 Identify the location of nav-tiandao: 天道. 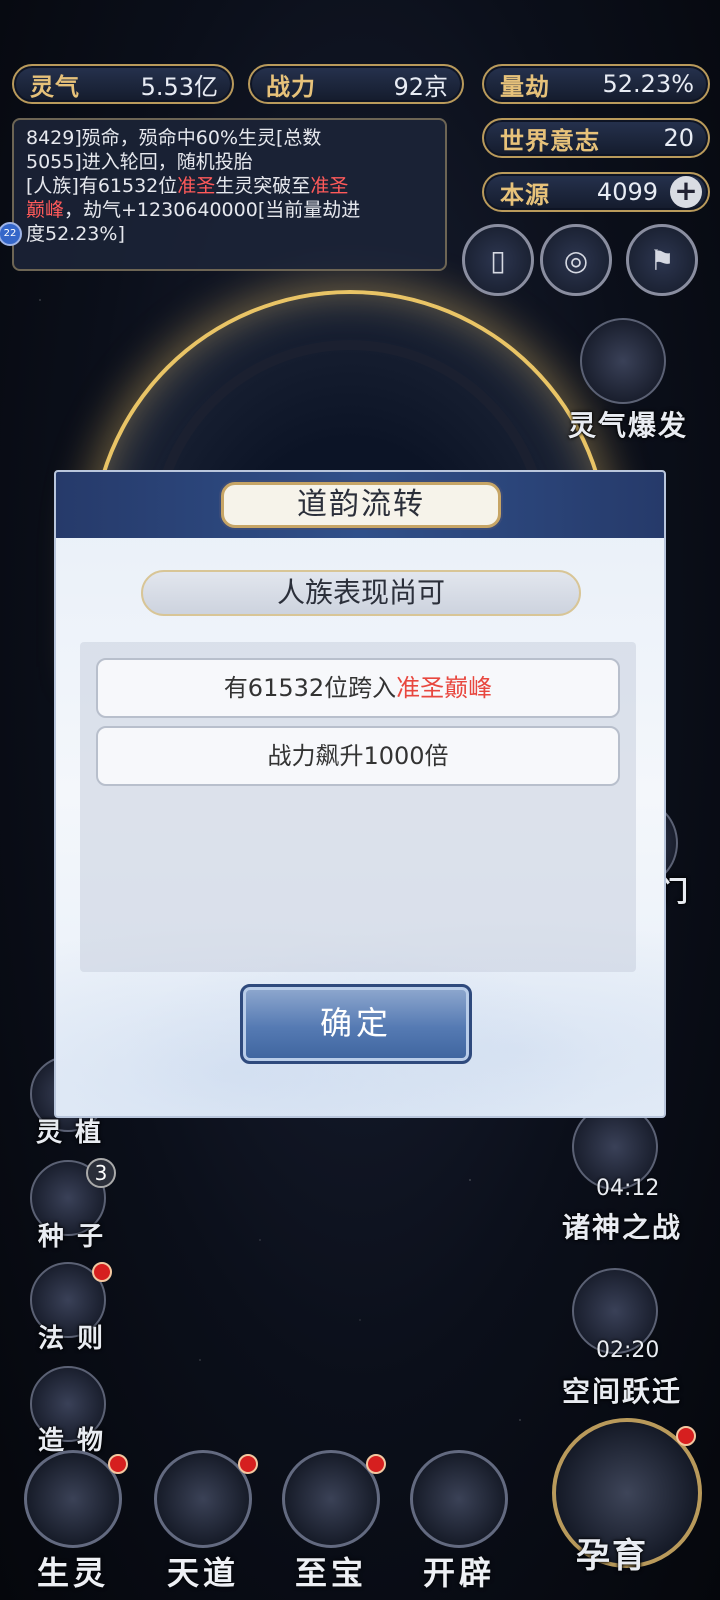
(203, 1525).